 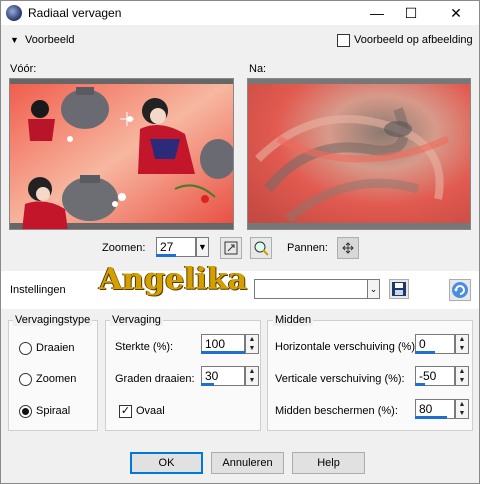 What do you see at coordinates (166, 463) in the screenshot?
I see `ok-button: OK` at bounding box center [166, 463].